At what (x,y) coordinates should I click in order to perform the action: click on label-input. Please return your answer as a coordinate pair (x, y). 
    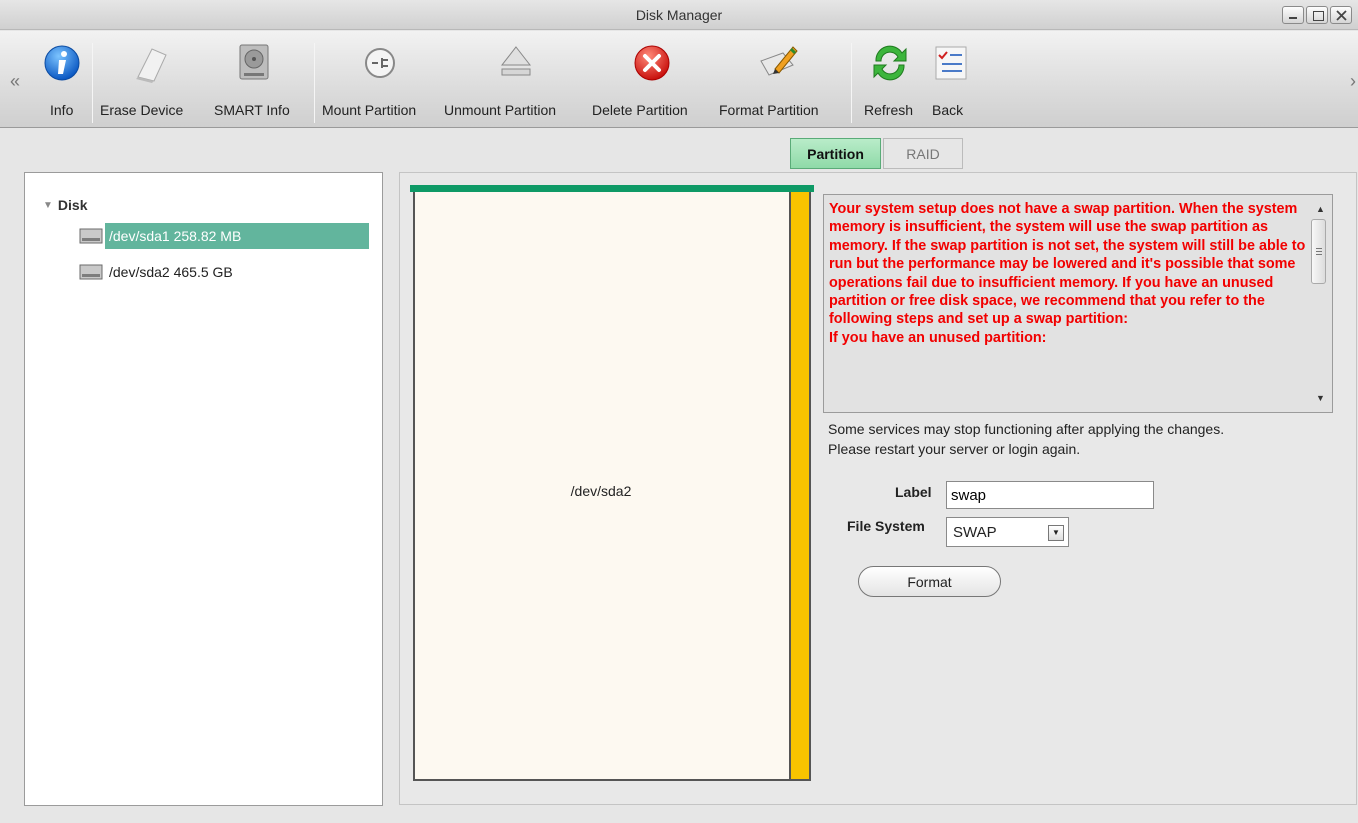
    Looking at the image, I should click on (1050, 495).